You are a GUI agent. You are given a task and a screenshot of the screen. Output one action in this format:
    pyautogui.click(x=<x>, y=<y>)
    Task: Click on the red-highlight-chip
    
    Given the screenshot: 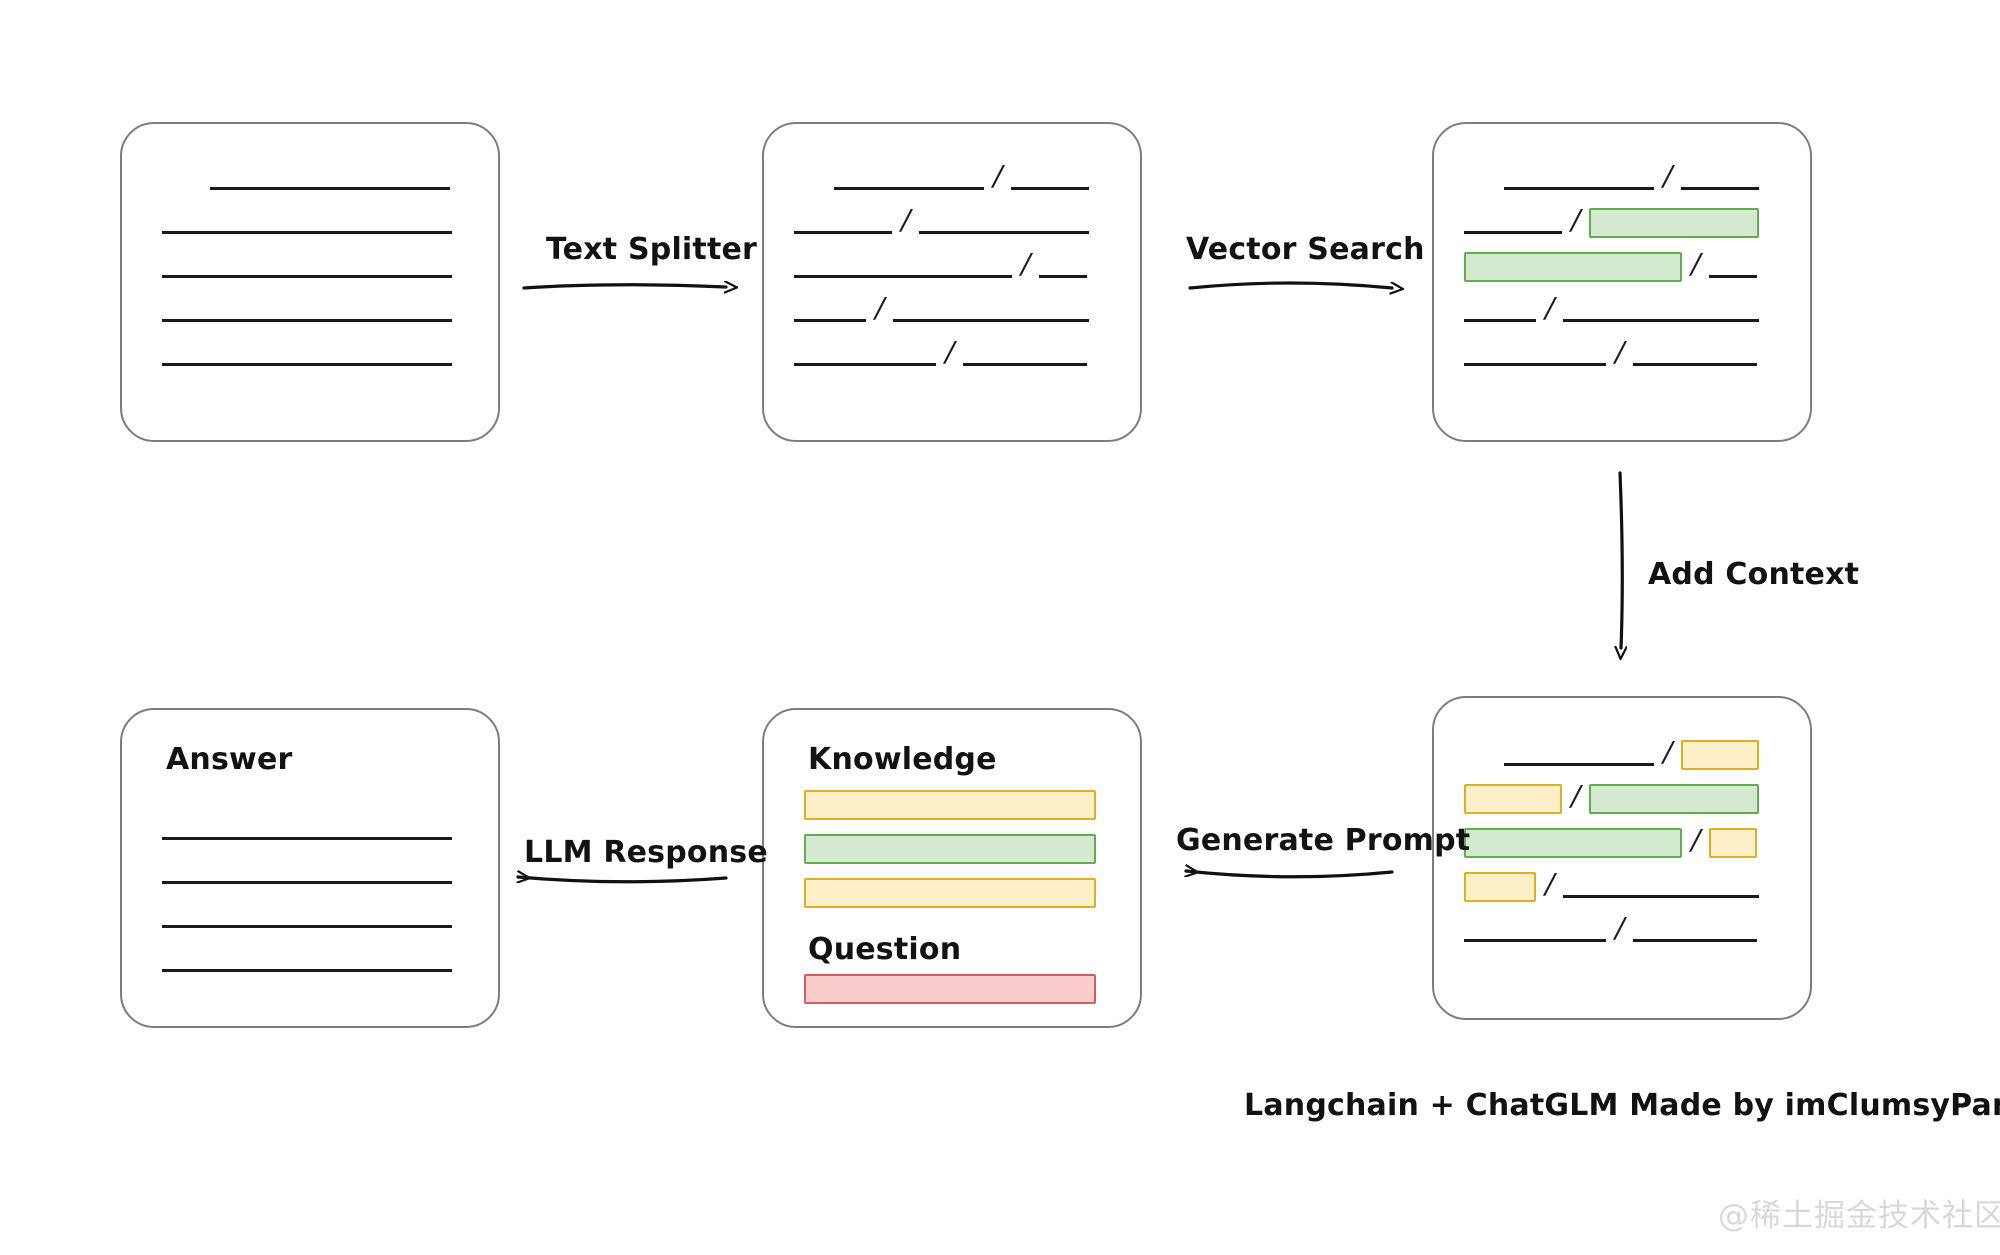 What is the action you would take?
    pyautogui.click(x=950, y=989)
    